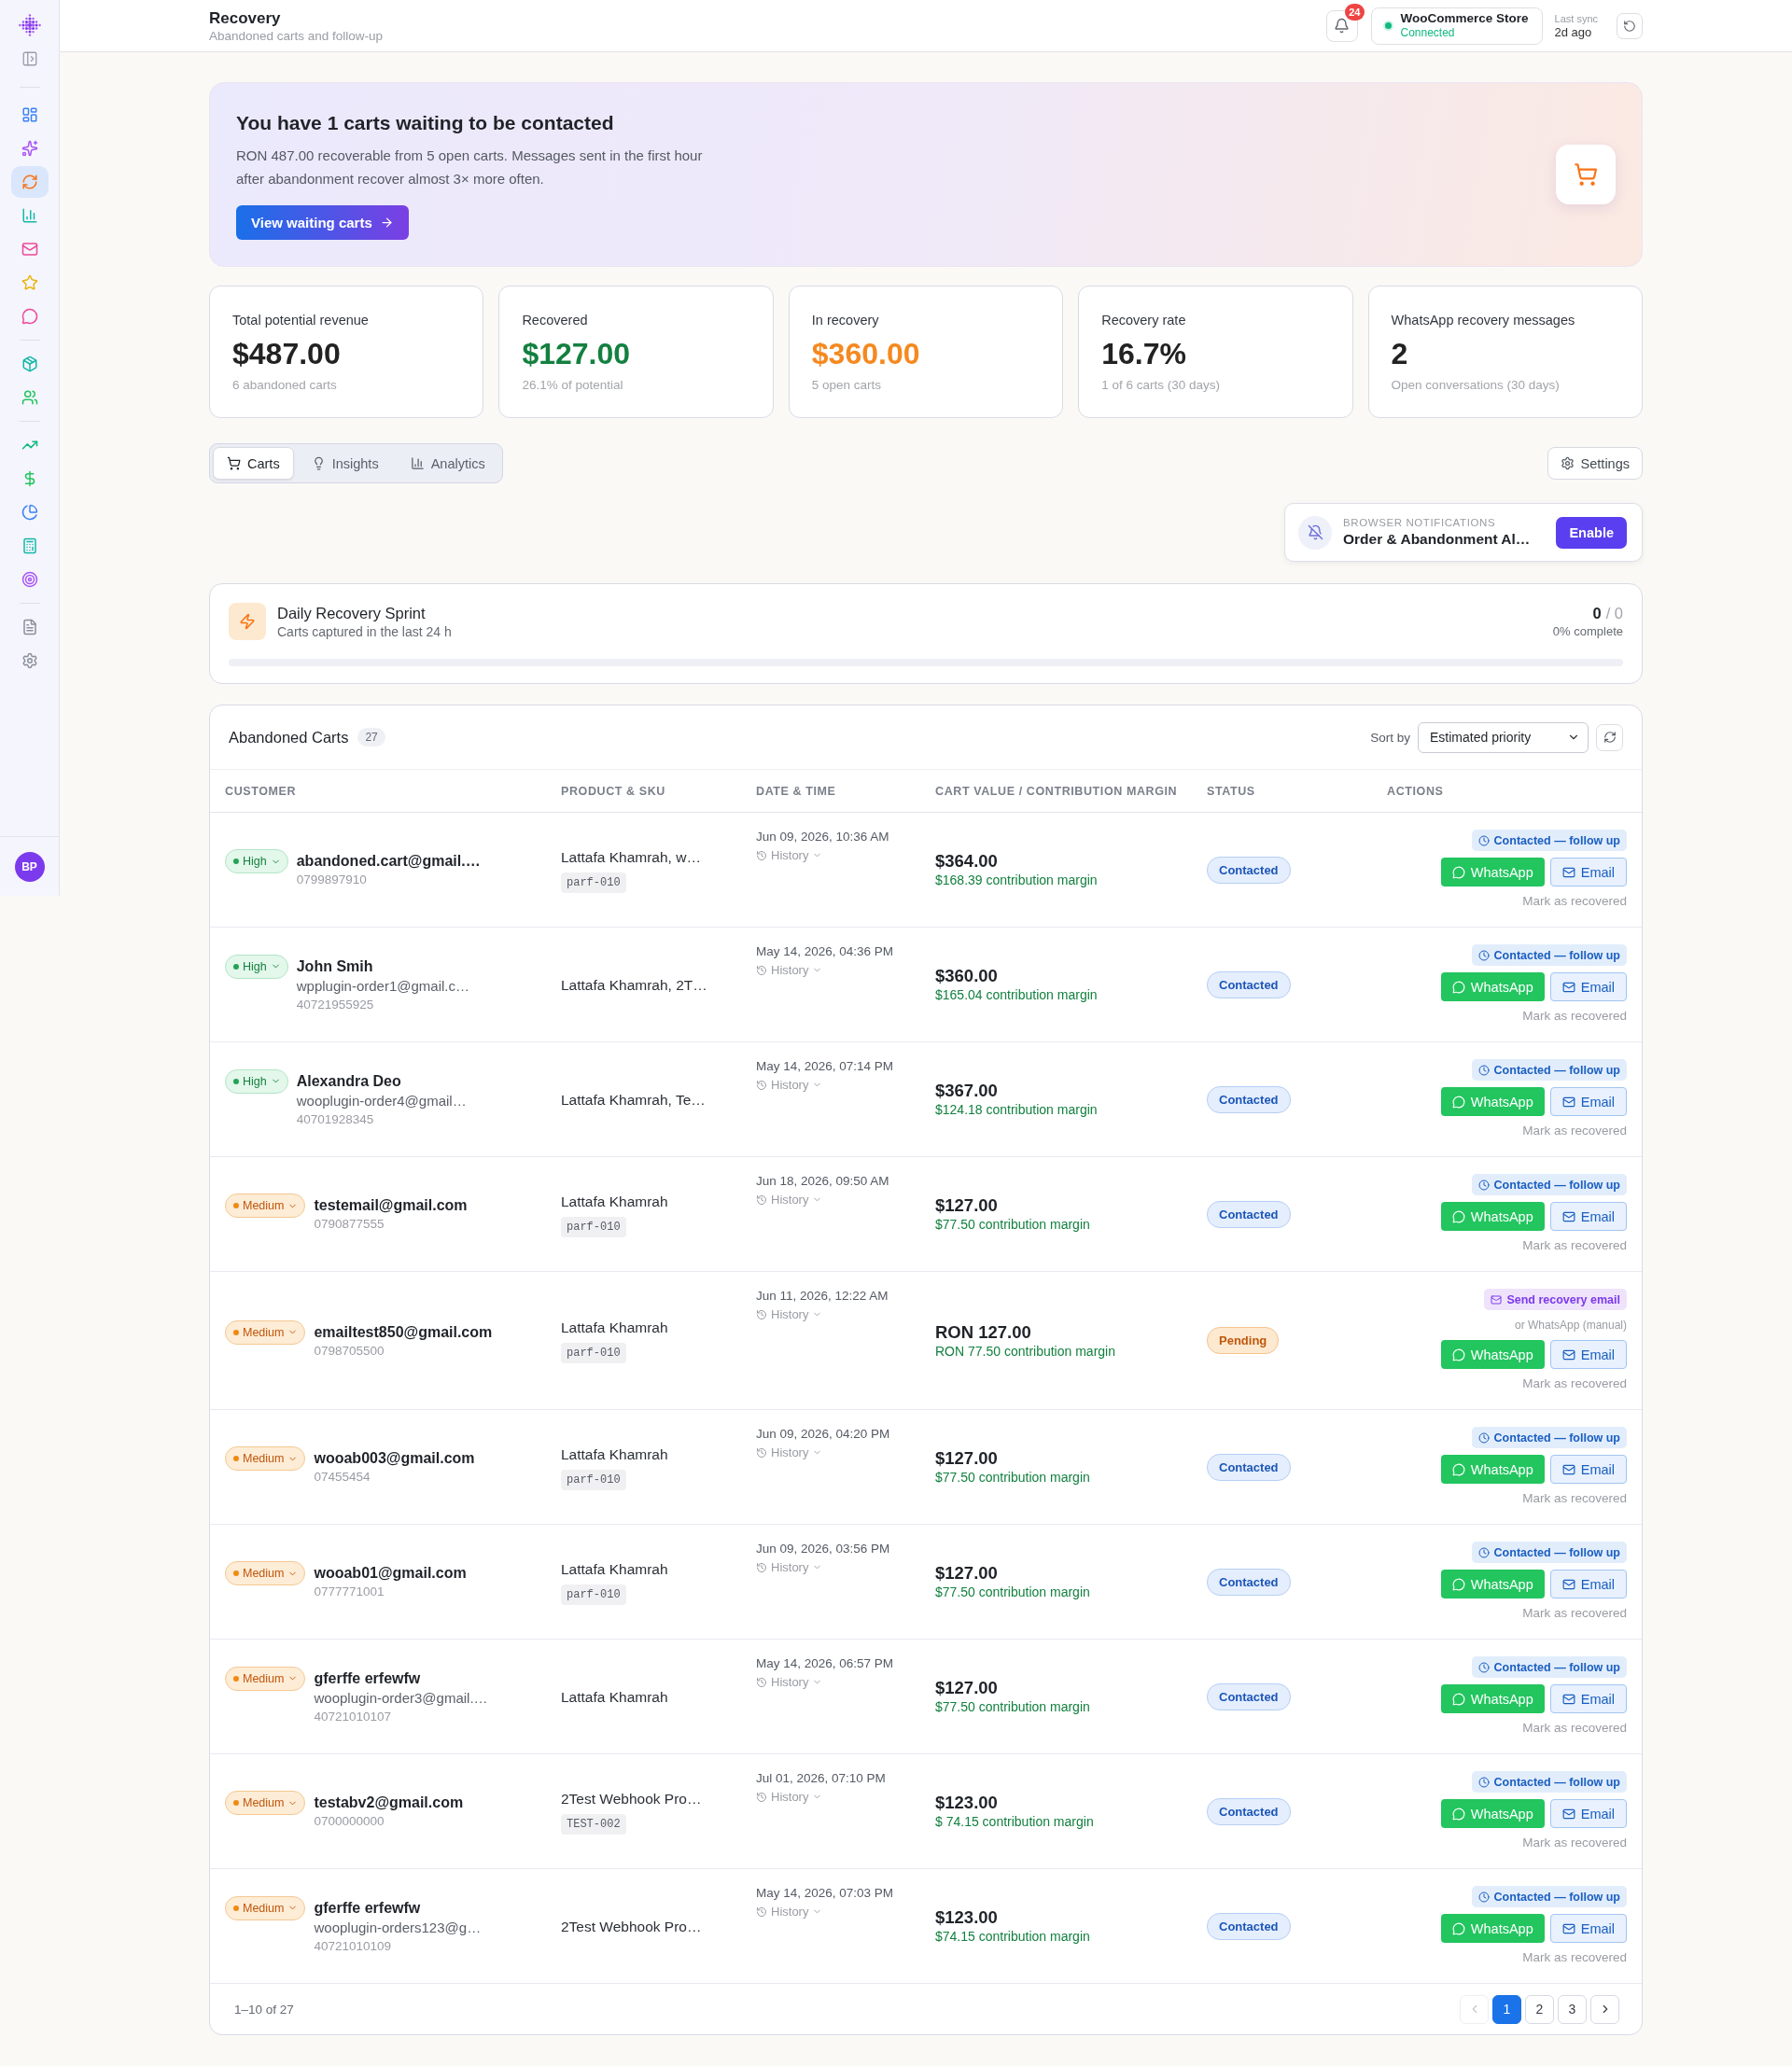 The height and width of the screenshot is (2066, 1792). I want to click on tab: Carts, so click(253, 463).